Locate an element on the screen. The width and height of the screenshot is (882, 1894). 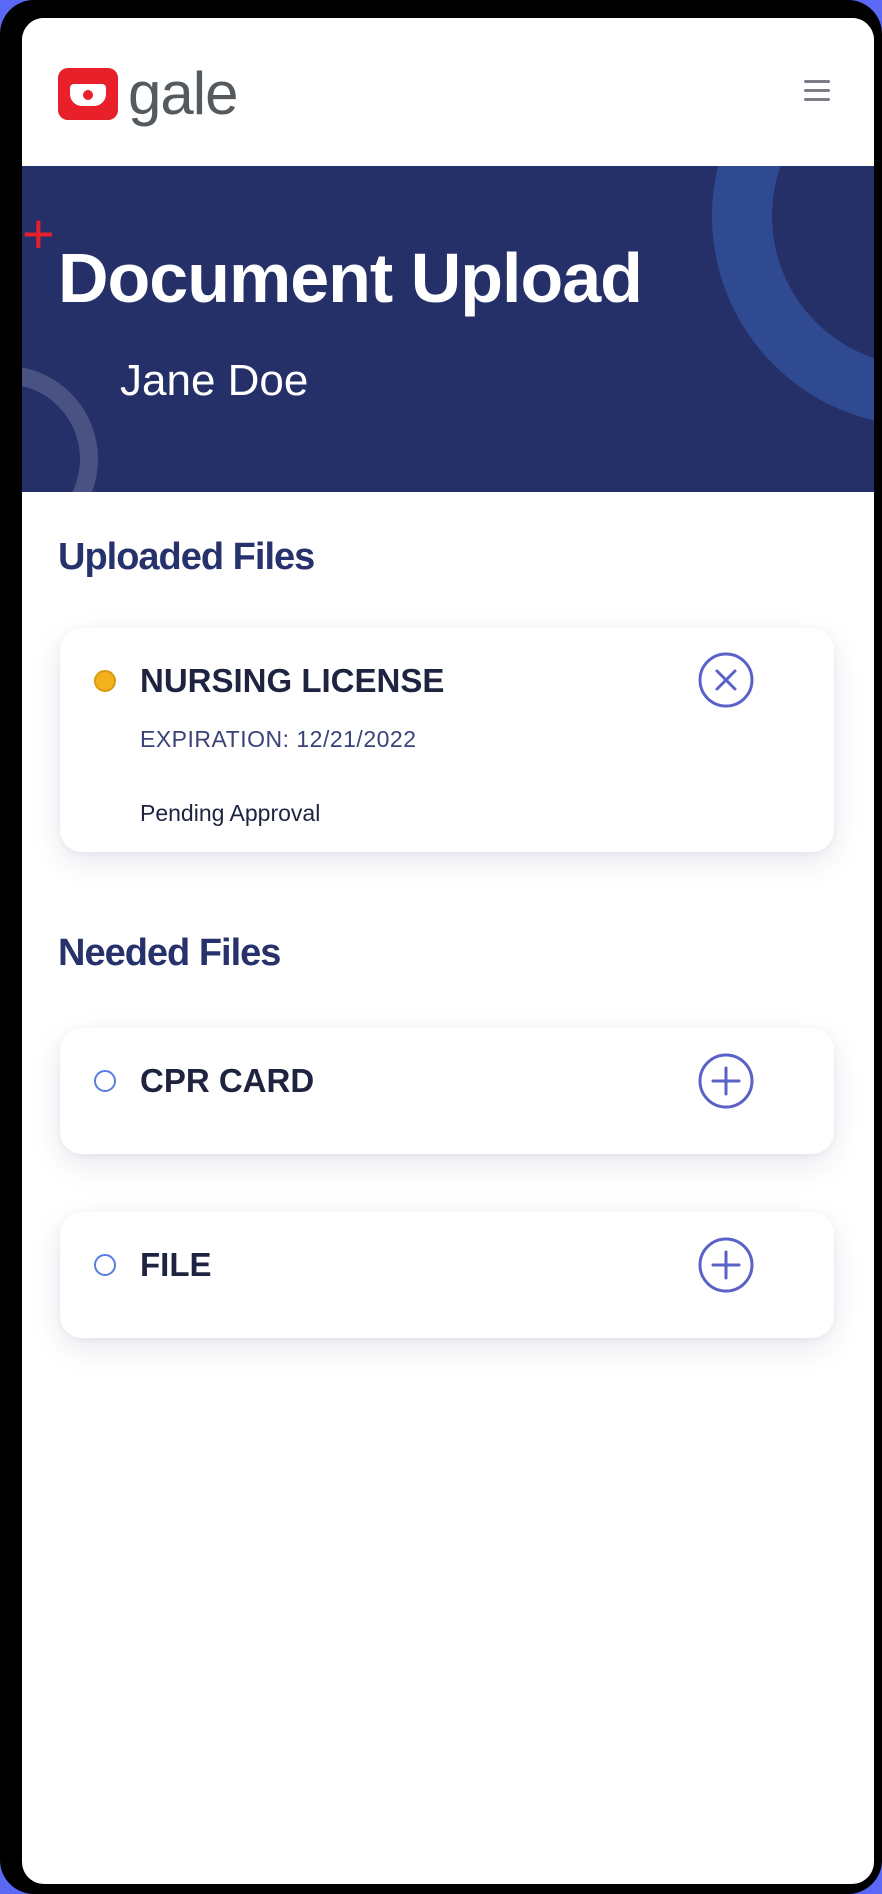
gale-logo: gale is located at coordinates (148, 93).